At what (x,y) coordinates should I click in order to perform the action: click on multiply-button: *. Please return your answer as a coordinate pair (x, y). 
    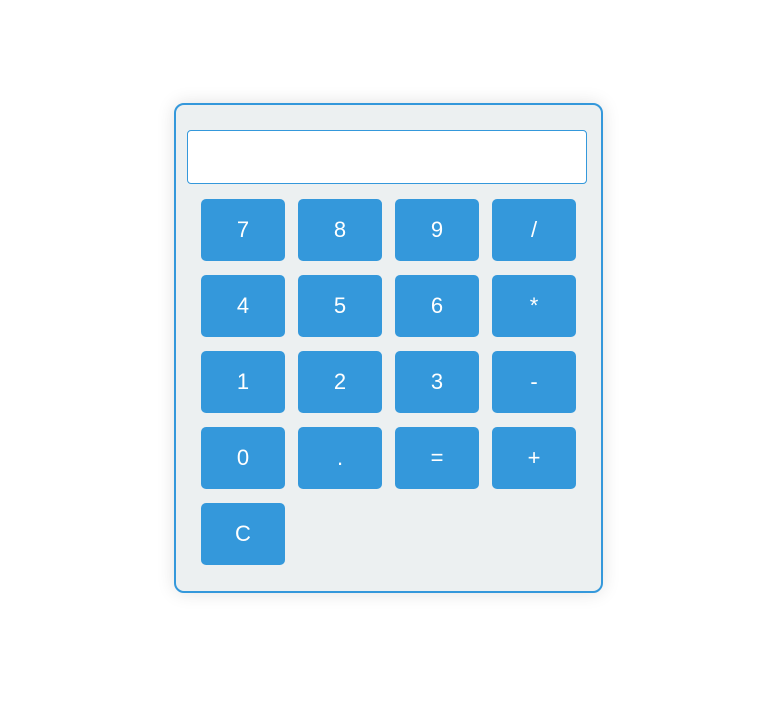
    Looking at the image, I should click on (534, 306).